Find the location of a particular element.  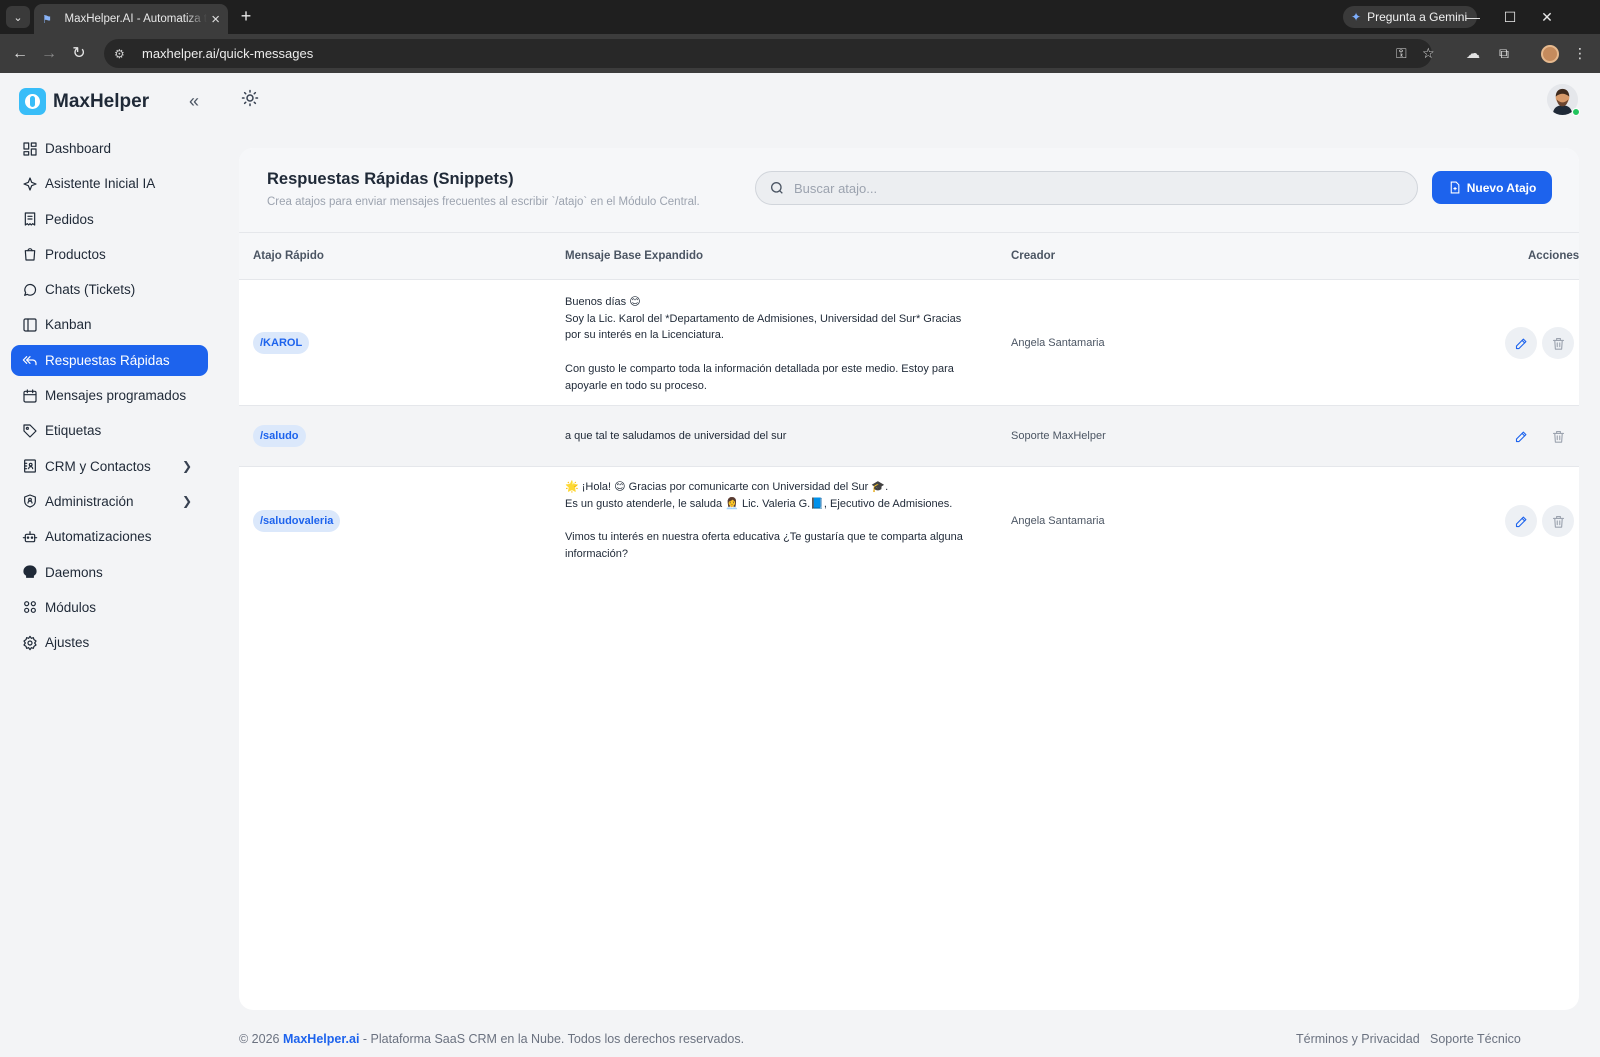

url-text: maxhelper.ai/quick-messages is located at coordinates (228, 53).